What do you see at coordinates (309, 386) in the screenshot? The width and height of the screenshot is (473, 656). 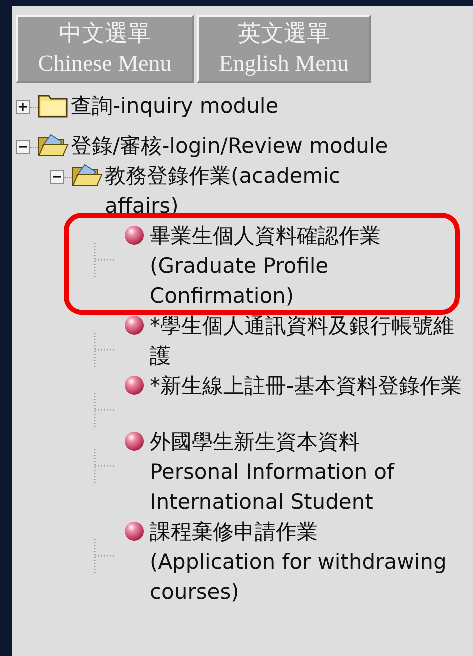 I see `tree-item: *新生線上註冊-基本資料登錄作業` at bounding box center [309, 386].